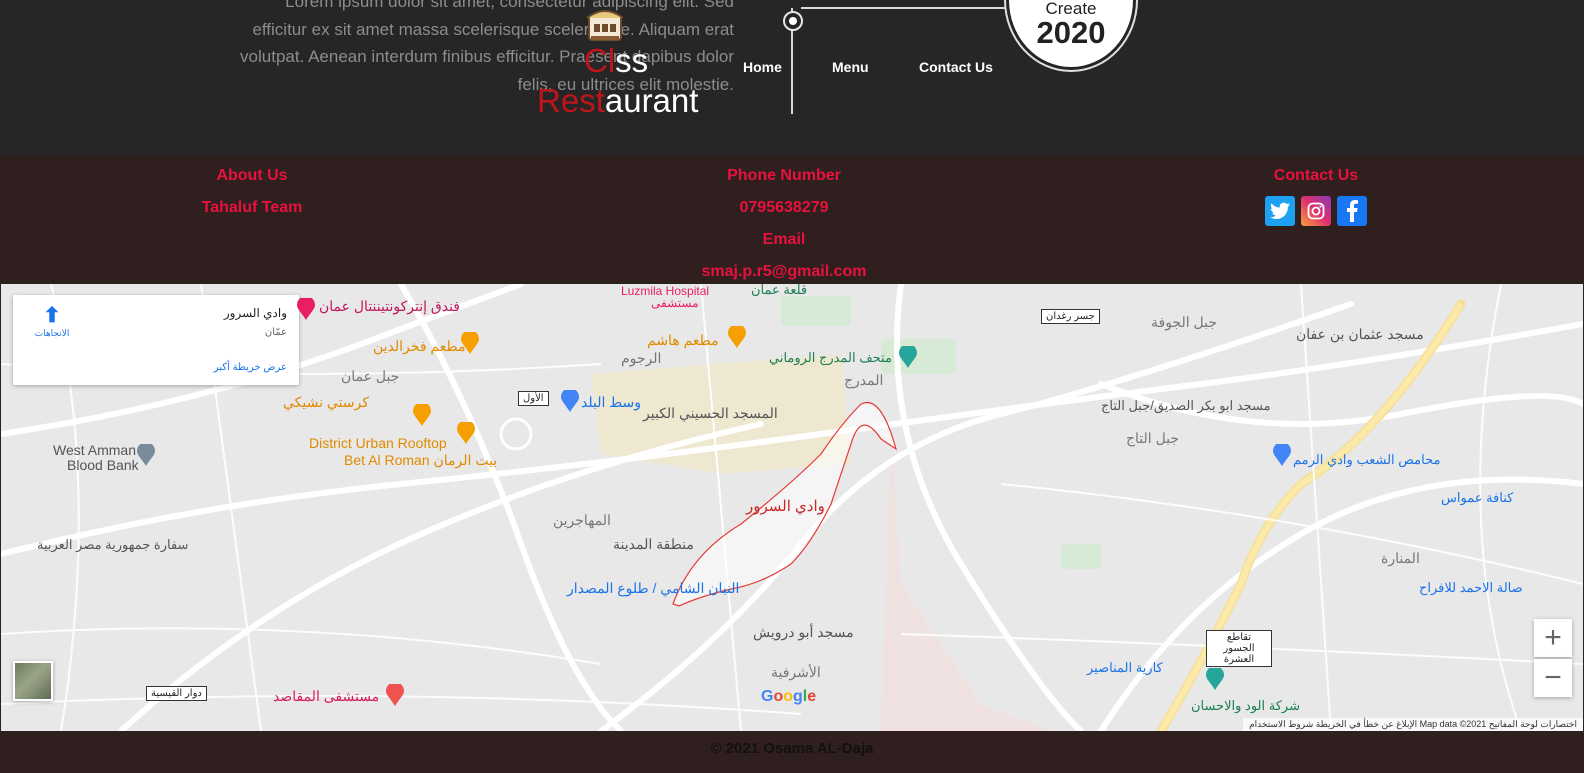 The width and height of the screenshot is (1584, 773). Describe the element at coordinates (1186, 405) in the screenshot. I see `map-label: مسجد ابو بكر الصديق/جبل التاج` at that location.